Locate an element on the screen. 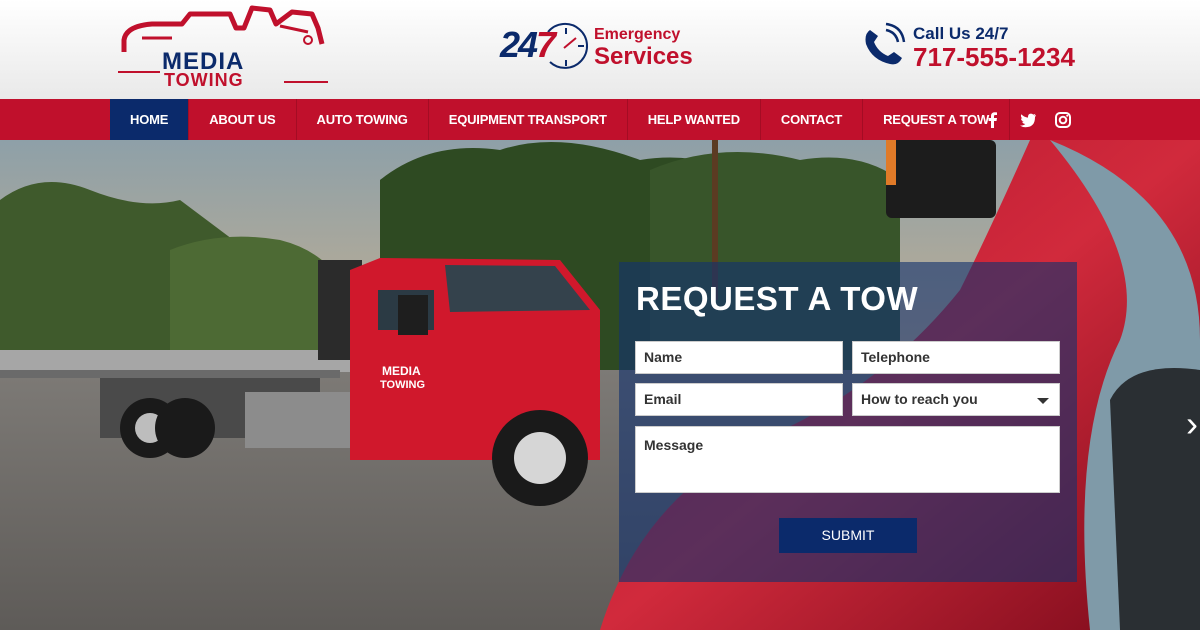 The height and width of the screenshot is (630, 1200). emergency-services-badge: 247 Emergency Services is located at coordinates (600, 47).